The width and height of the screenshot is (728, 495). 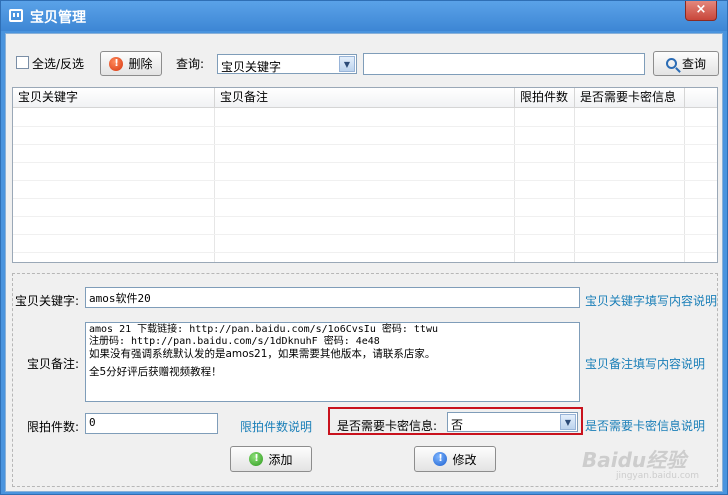 What do you see at coordinates (332, 297) in the screenshot?
I see `keyword-input: amos软件20` at bounding box center [332, 297].